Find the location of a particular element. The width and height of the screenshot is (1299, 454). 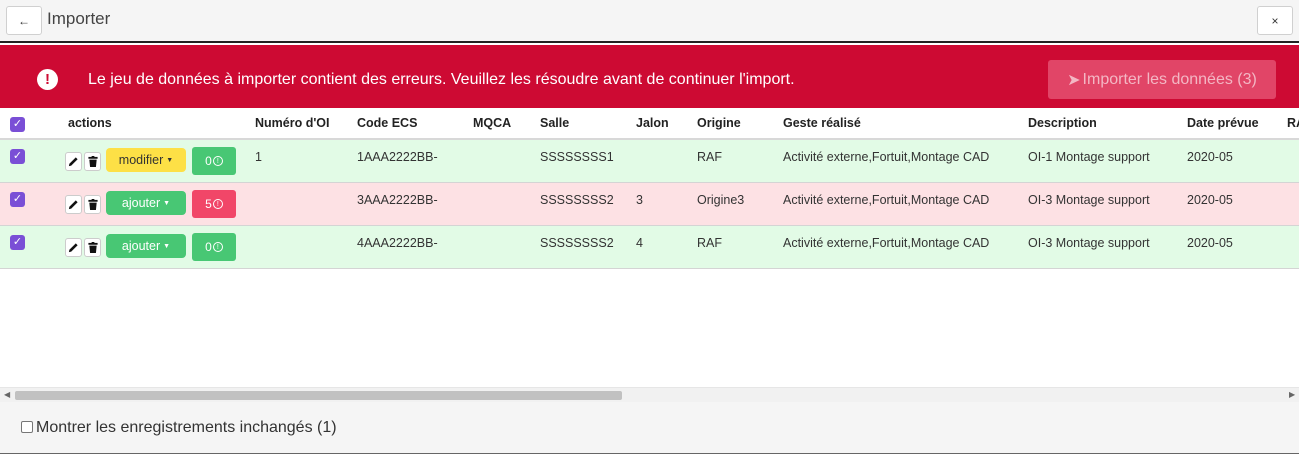

scrollbar-thumb is located at coordinates (318, 395).